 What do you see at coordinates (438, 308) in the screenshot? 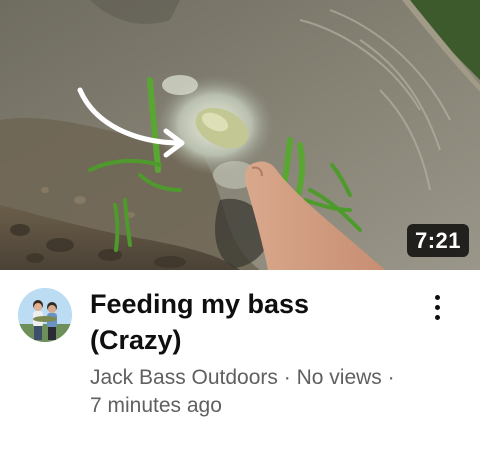
I see `more-vert-icon` at bounding box center [438, 308].